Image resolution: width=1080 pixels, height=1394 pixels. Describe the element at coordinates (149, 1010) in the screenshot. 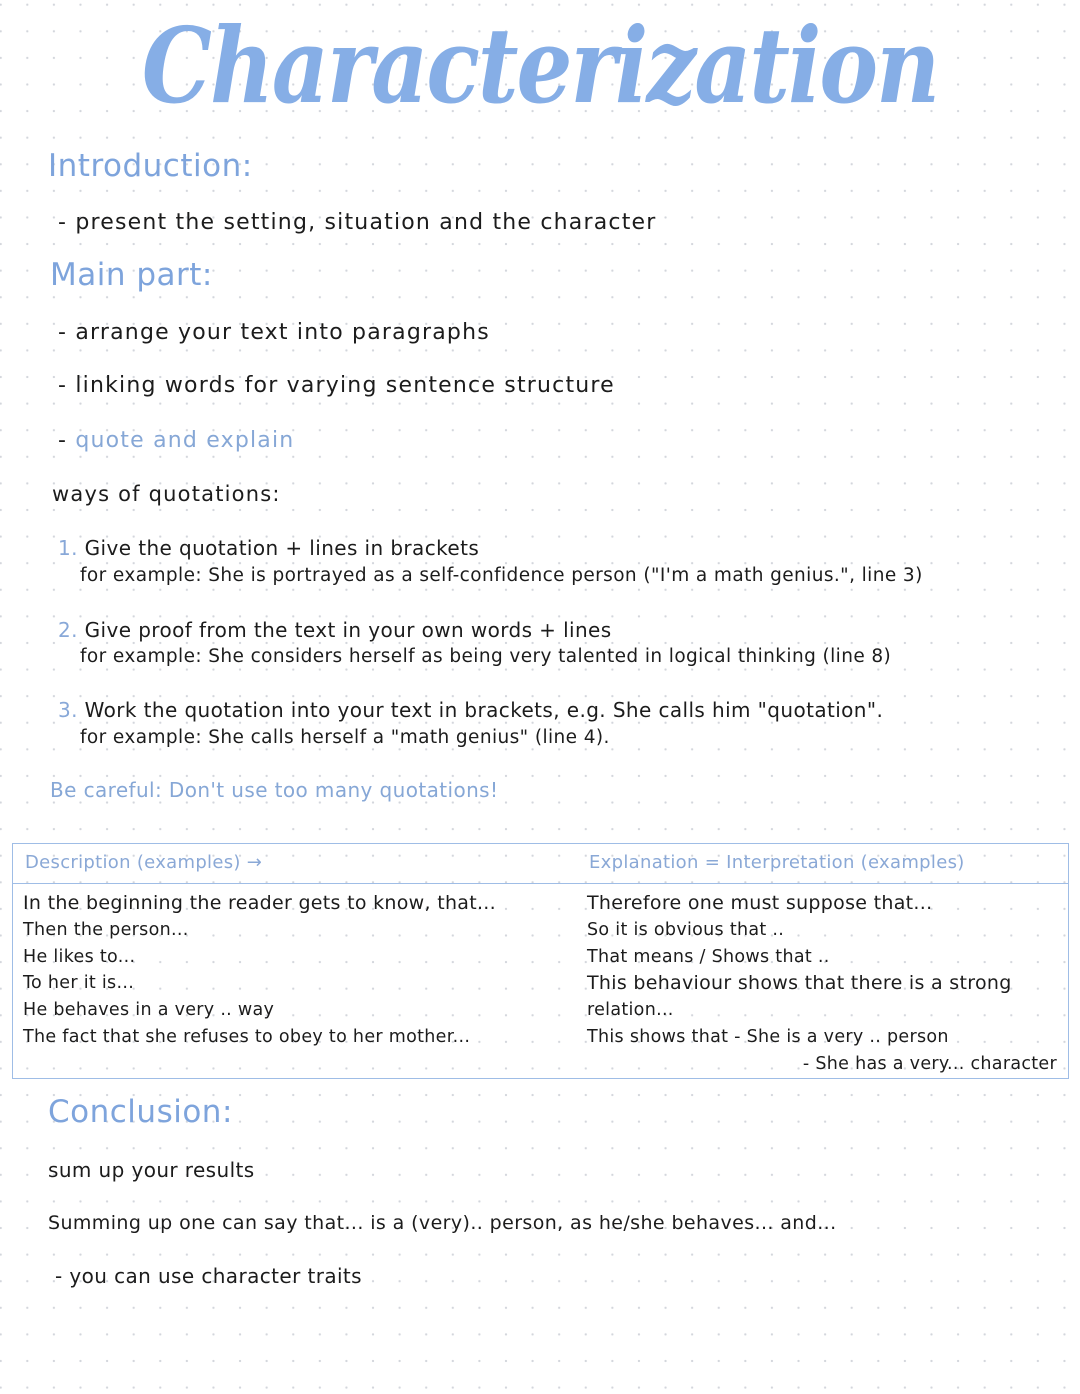

I see `description-row: He behaves in a very .. way` at that location.